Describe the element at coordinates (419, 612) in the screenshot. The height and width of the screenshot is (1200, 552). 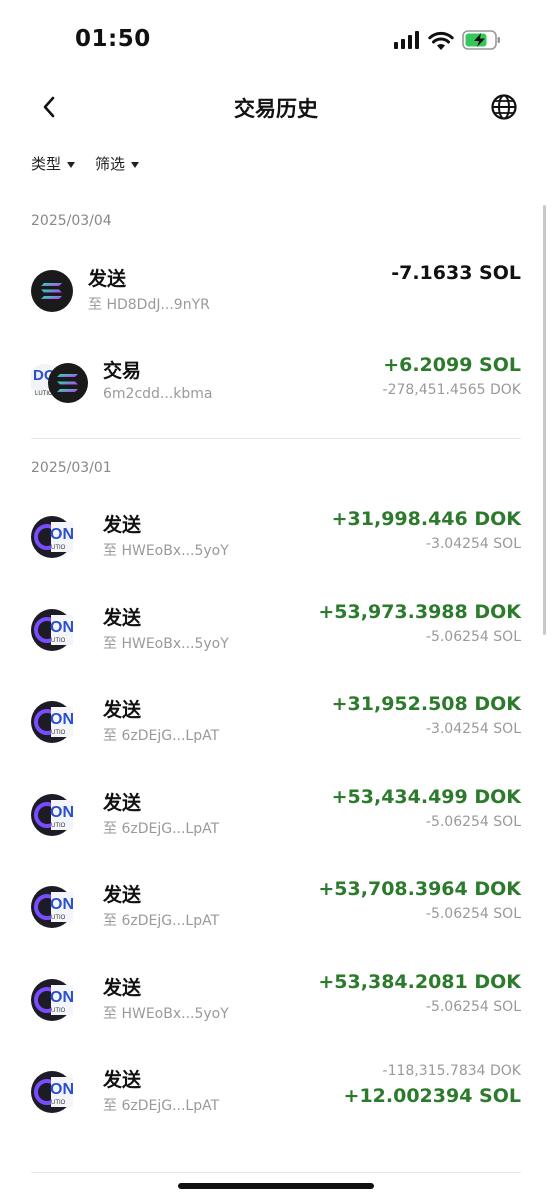
I see `transaction-amount: +53,973.3988 DOK` at that location.